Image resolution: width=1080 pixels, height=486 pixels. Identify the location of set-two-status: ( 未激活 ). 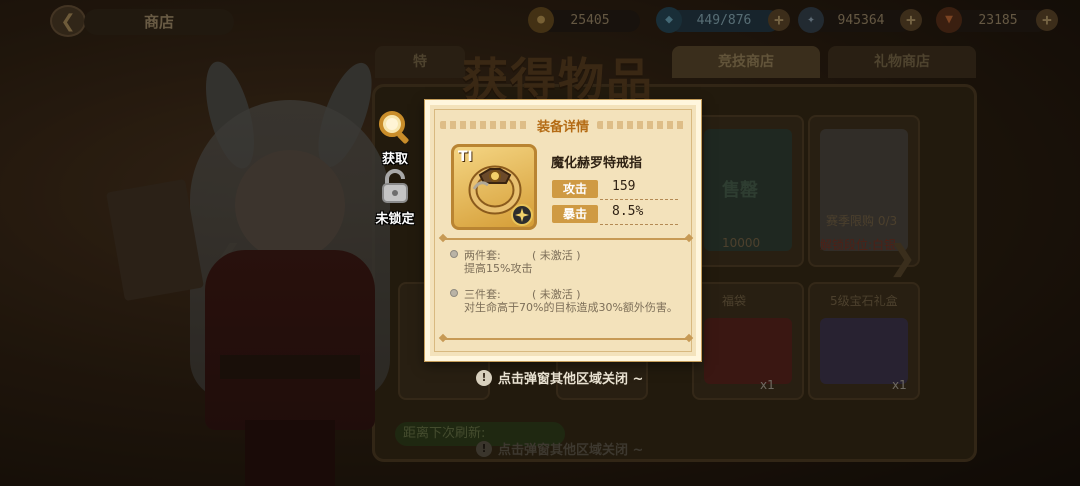
(556, 255).